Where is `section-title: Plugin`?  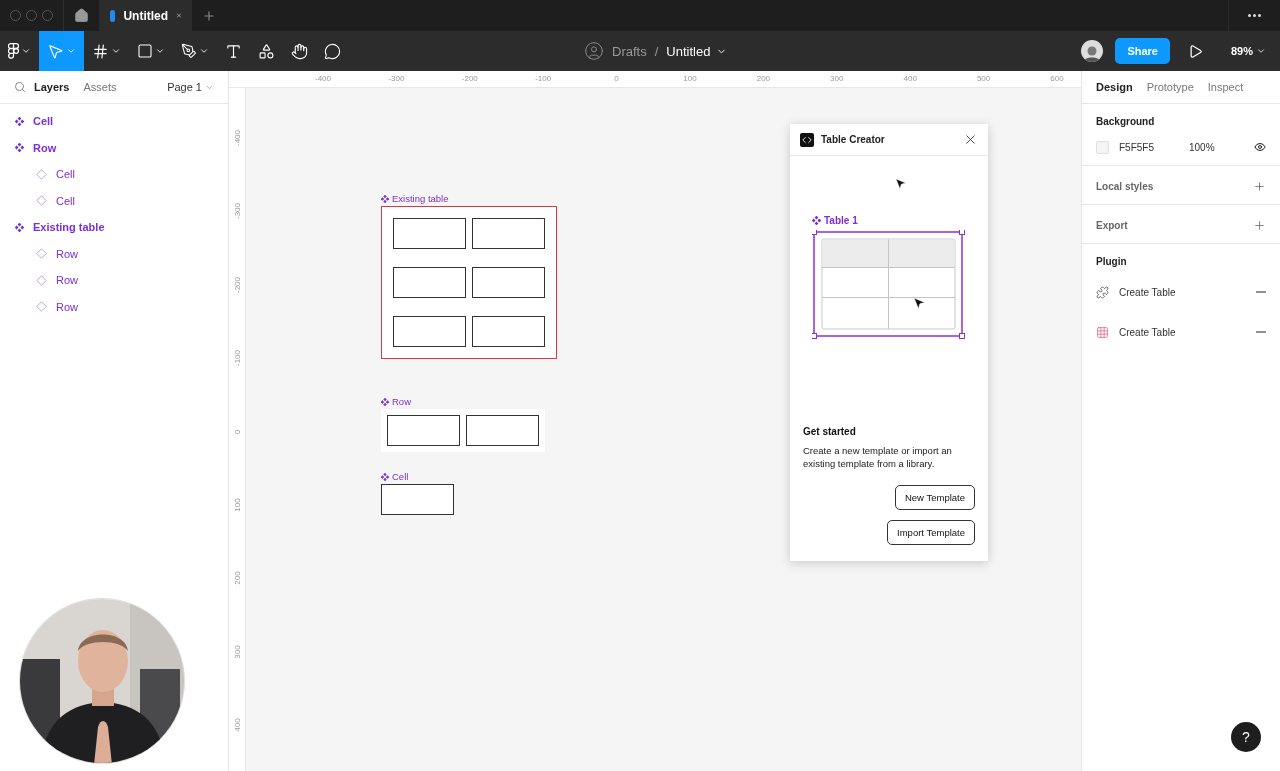 section-title: Plugin is located at coordinates (1112, 261).